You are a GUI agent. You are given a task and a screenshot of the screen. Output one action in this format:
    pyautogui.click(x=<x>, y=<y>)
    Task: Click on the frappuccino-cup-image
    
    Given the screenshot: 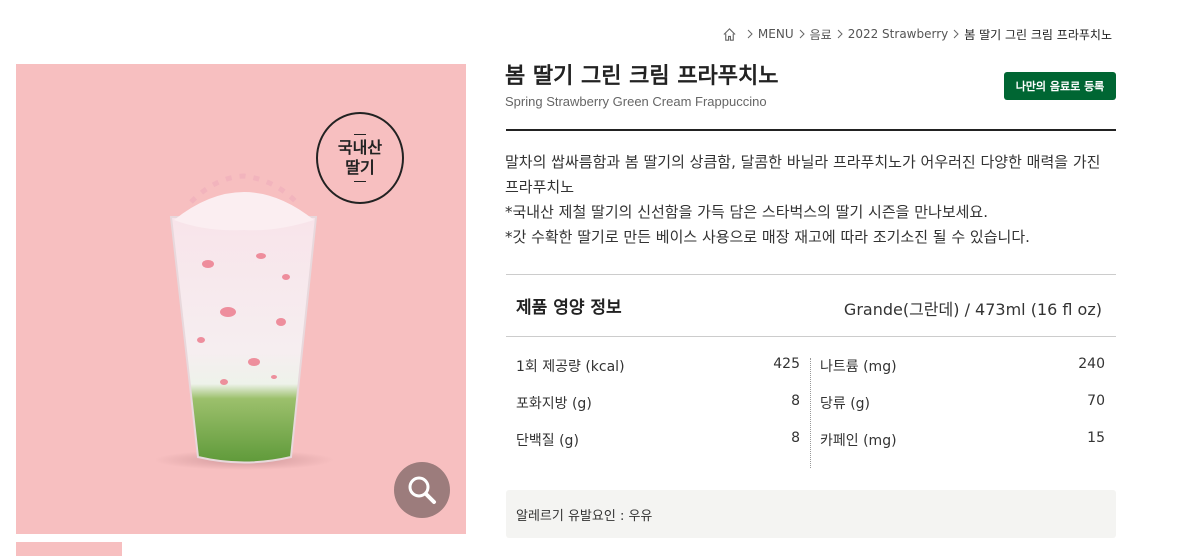 What is the action you would take?
    pyautogui.click(x=245, y=321)
    